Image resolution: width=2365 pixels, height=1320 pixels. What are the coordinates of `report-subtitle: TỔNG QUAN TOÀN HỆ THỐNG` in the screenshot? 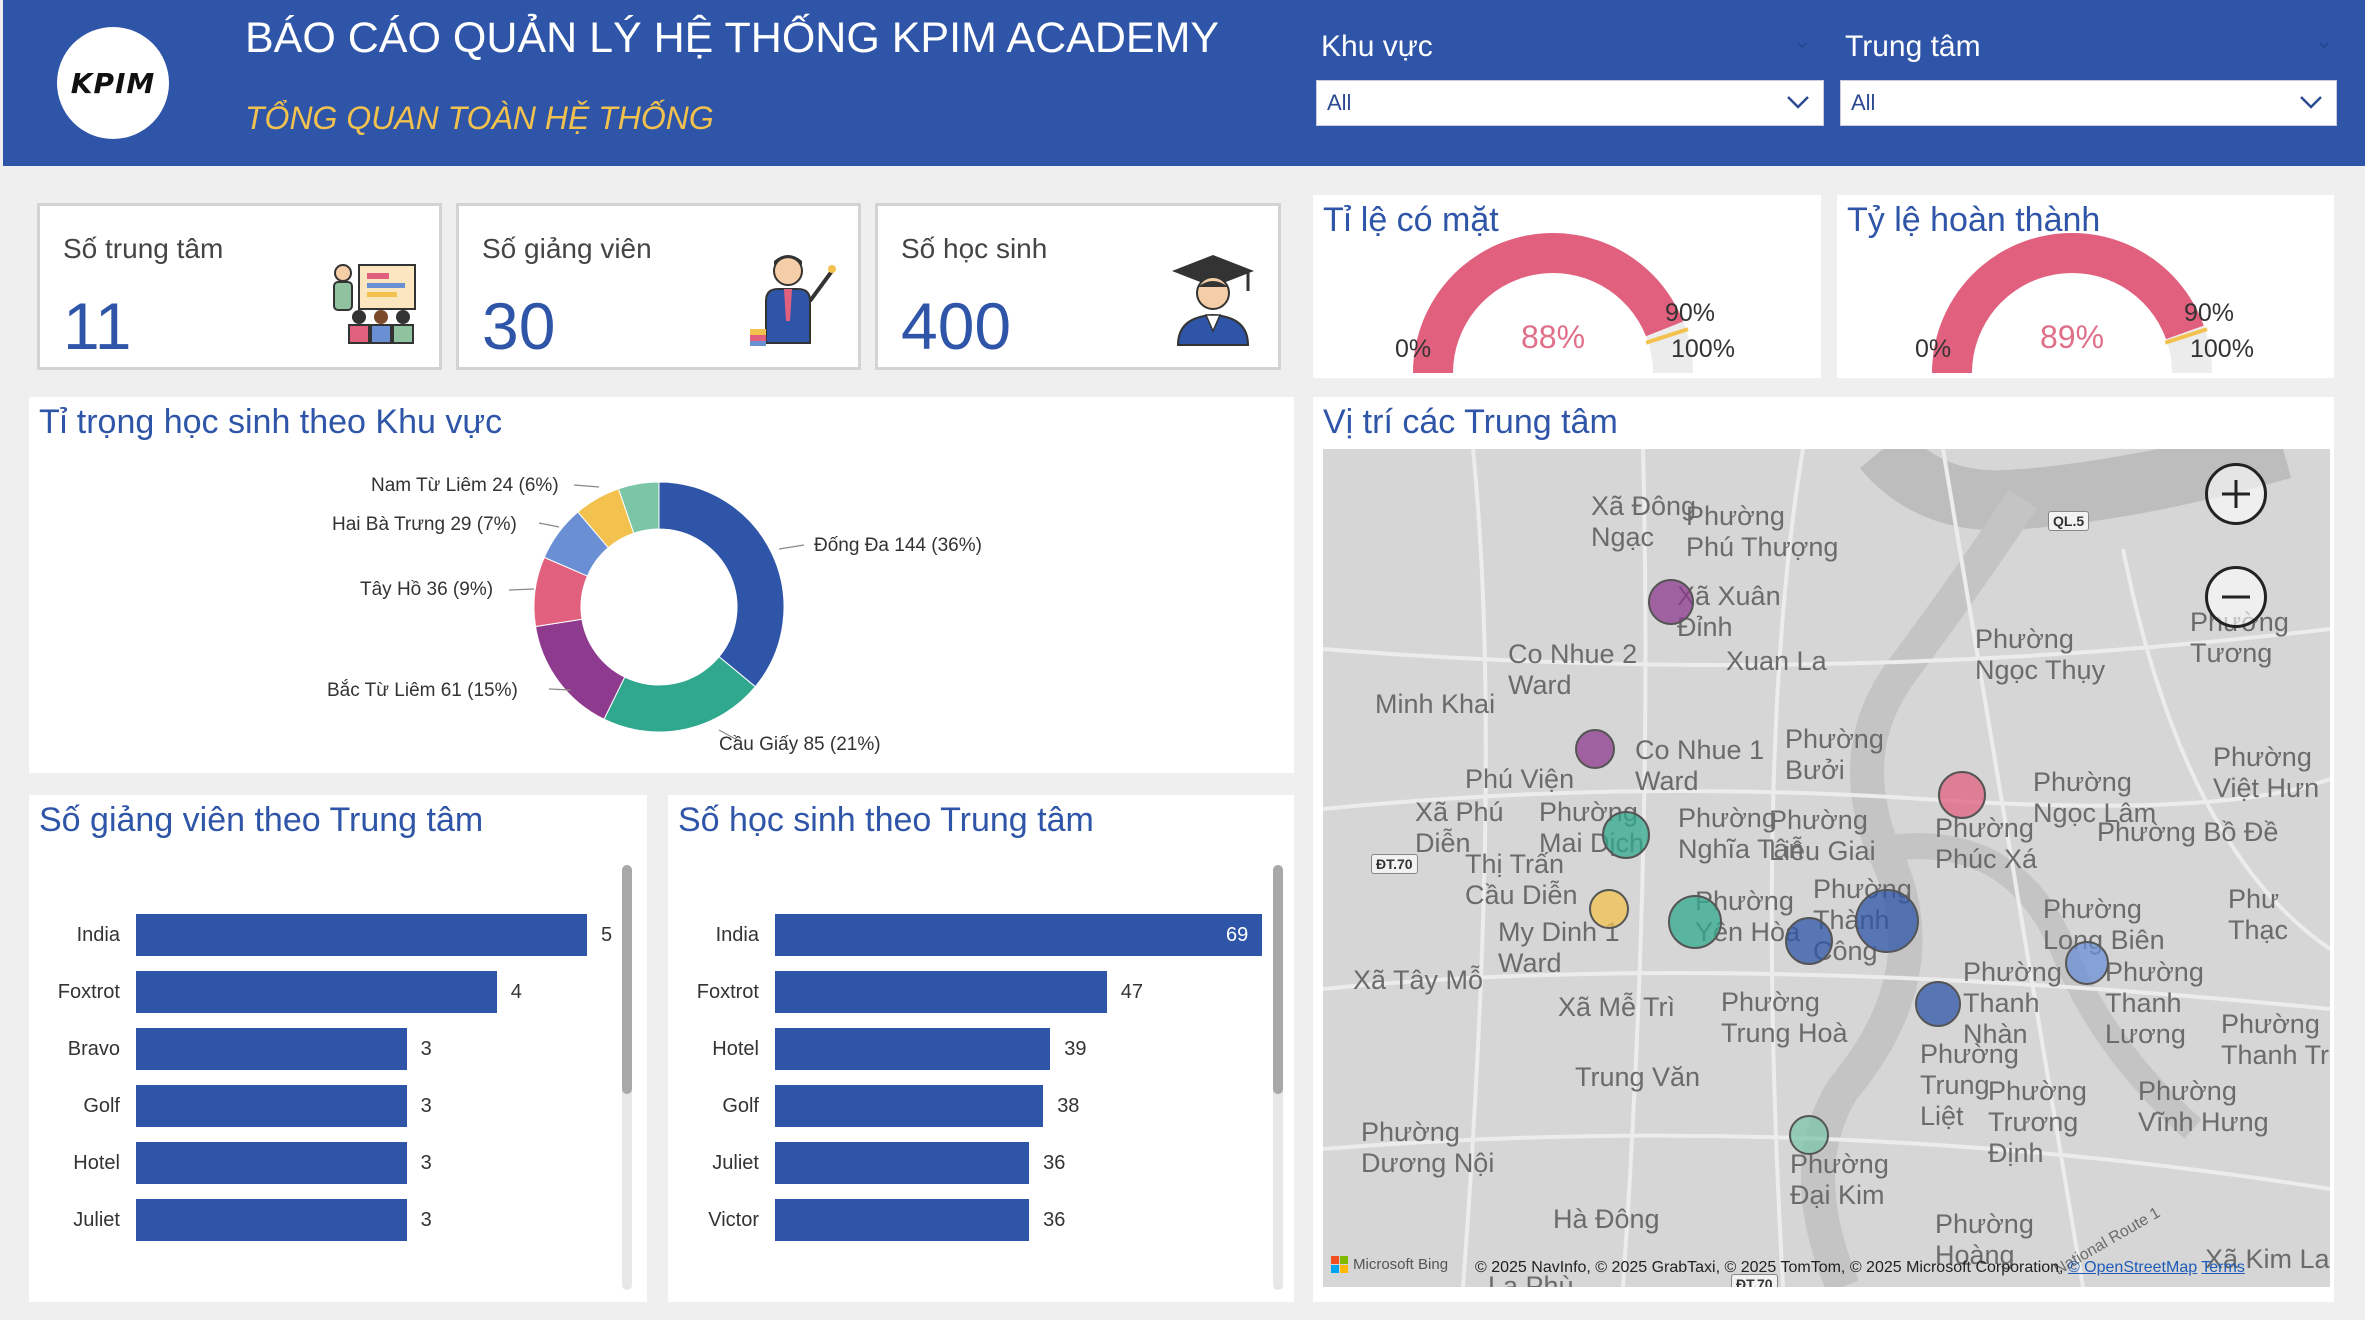 It's located at (479, 118).